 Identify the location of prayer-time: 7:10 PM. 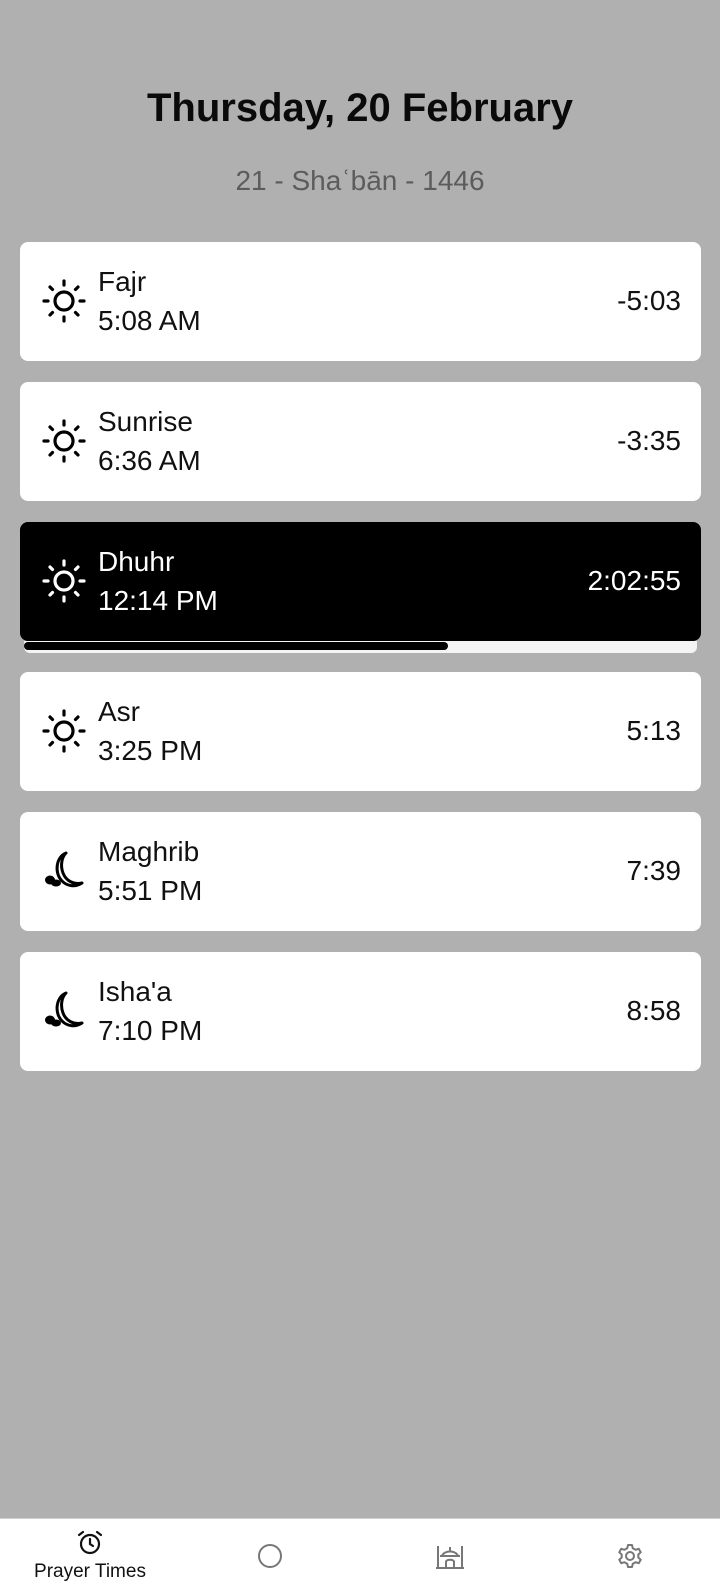
(150, 1030).